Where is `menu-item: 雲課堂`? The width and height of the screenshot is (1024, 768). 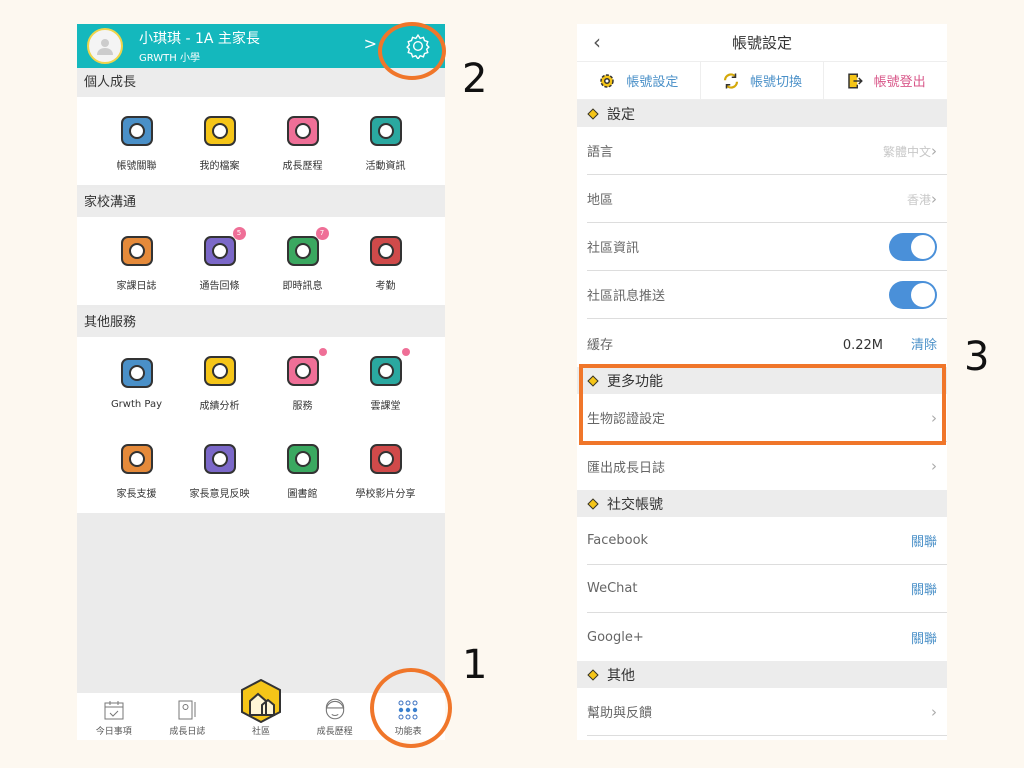
menu-item: 雲課堂 is located at coordinates (385, 381).